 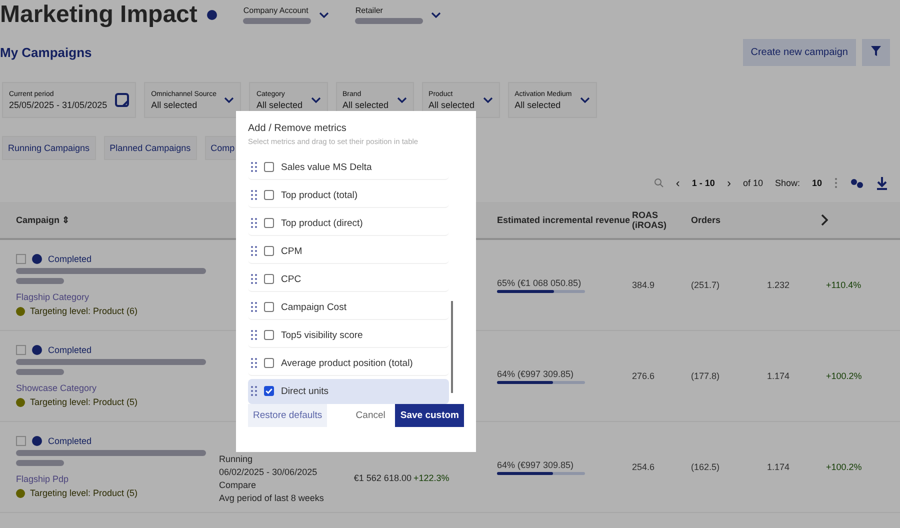 I want to click on save-button: Save custom, so click(x=429, y=415).